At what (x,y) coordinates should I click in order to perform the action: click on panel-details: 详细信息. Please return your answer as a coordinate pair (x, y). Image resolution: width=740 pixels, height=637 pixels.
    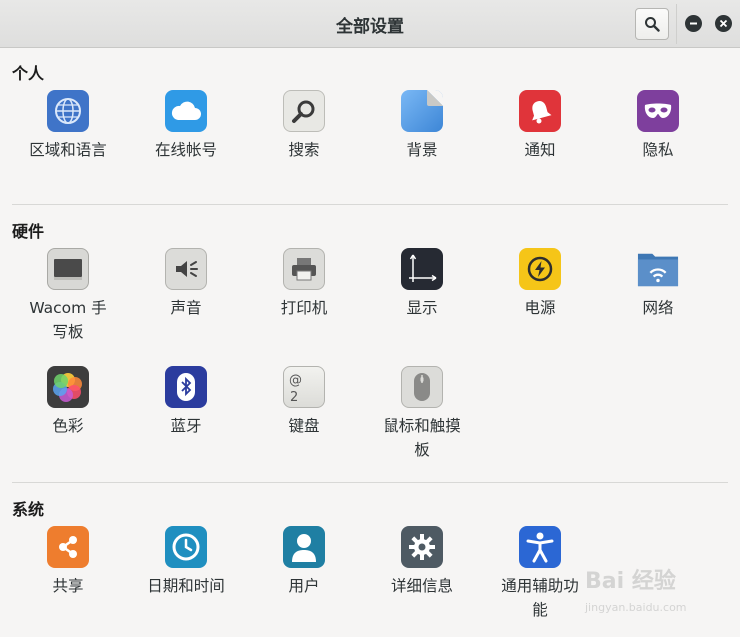
    Looking at the image, I should click on (422, 562).